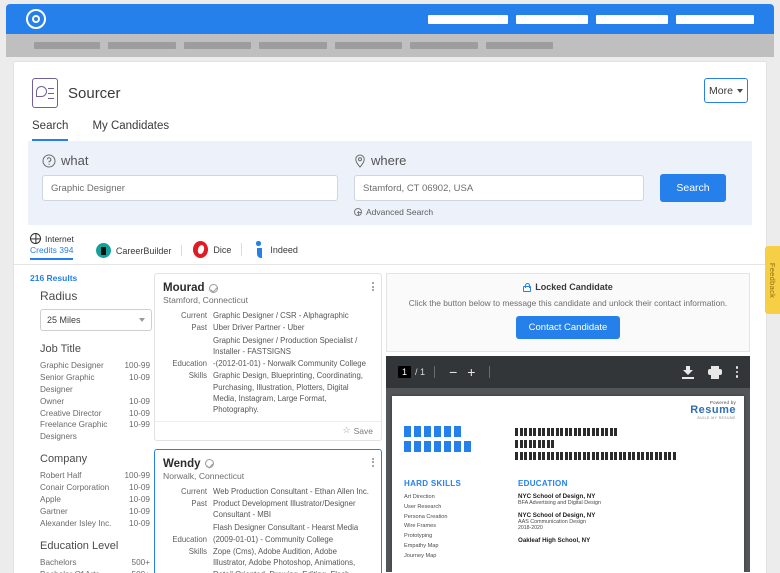  What do you see at coordinates (346, 430) in the screenshot?
I see `star-icon: ☆` at bounding box center [346, 430].